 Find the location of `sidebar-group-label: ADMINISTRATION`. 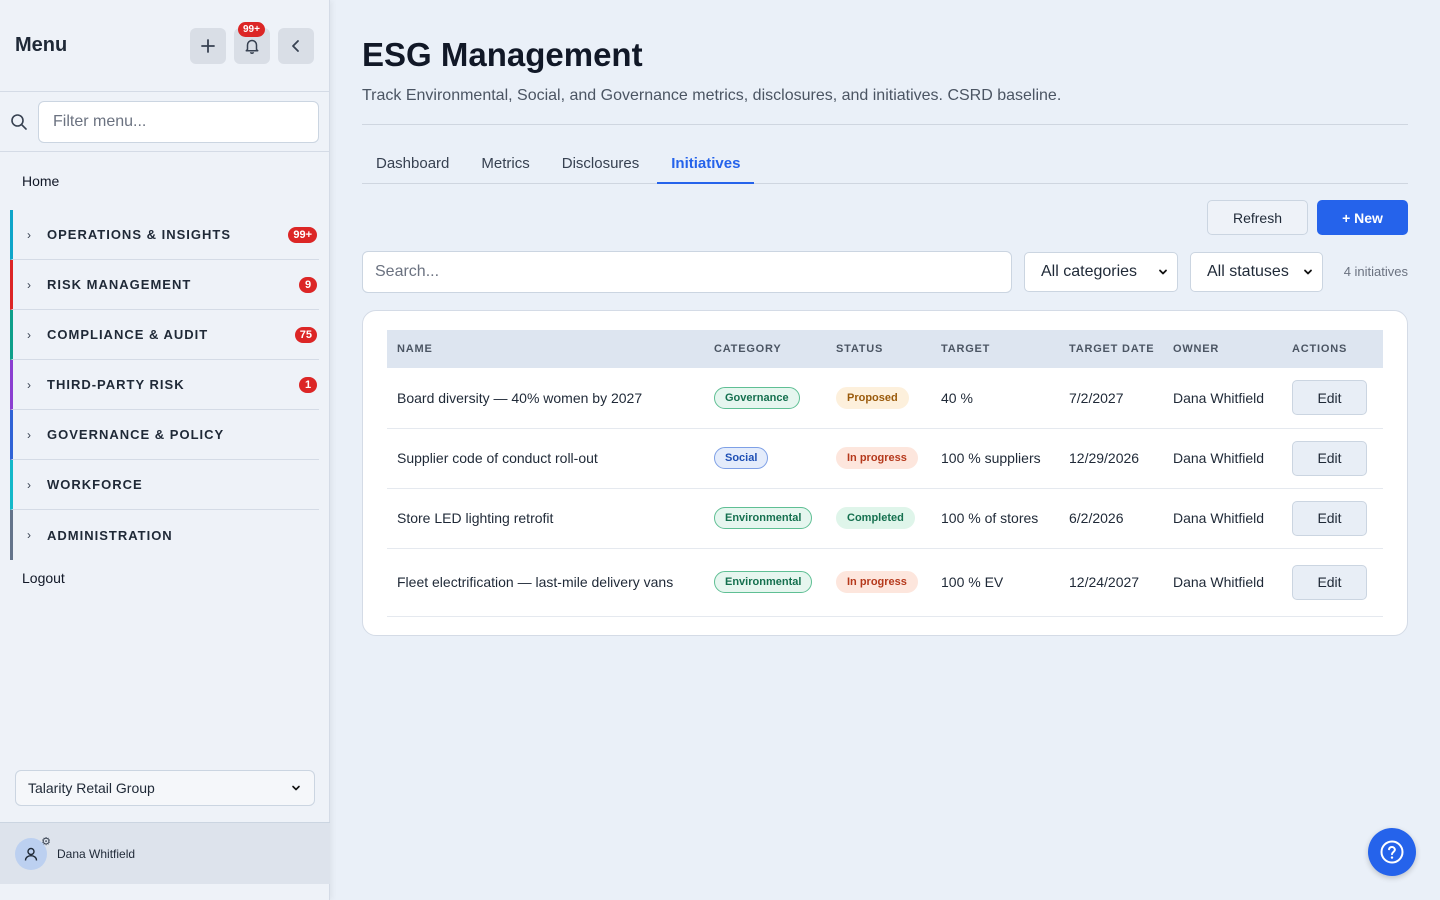

sidebar-group-label: ADMINISTRATION is located at coordinates (110, 535).